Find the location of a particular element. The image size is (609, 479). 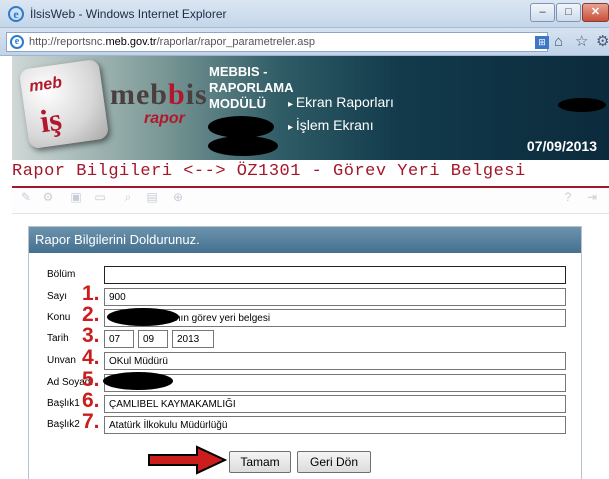

sayi-input: 900 is located at coordinates (335, 297).